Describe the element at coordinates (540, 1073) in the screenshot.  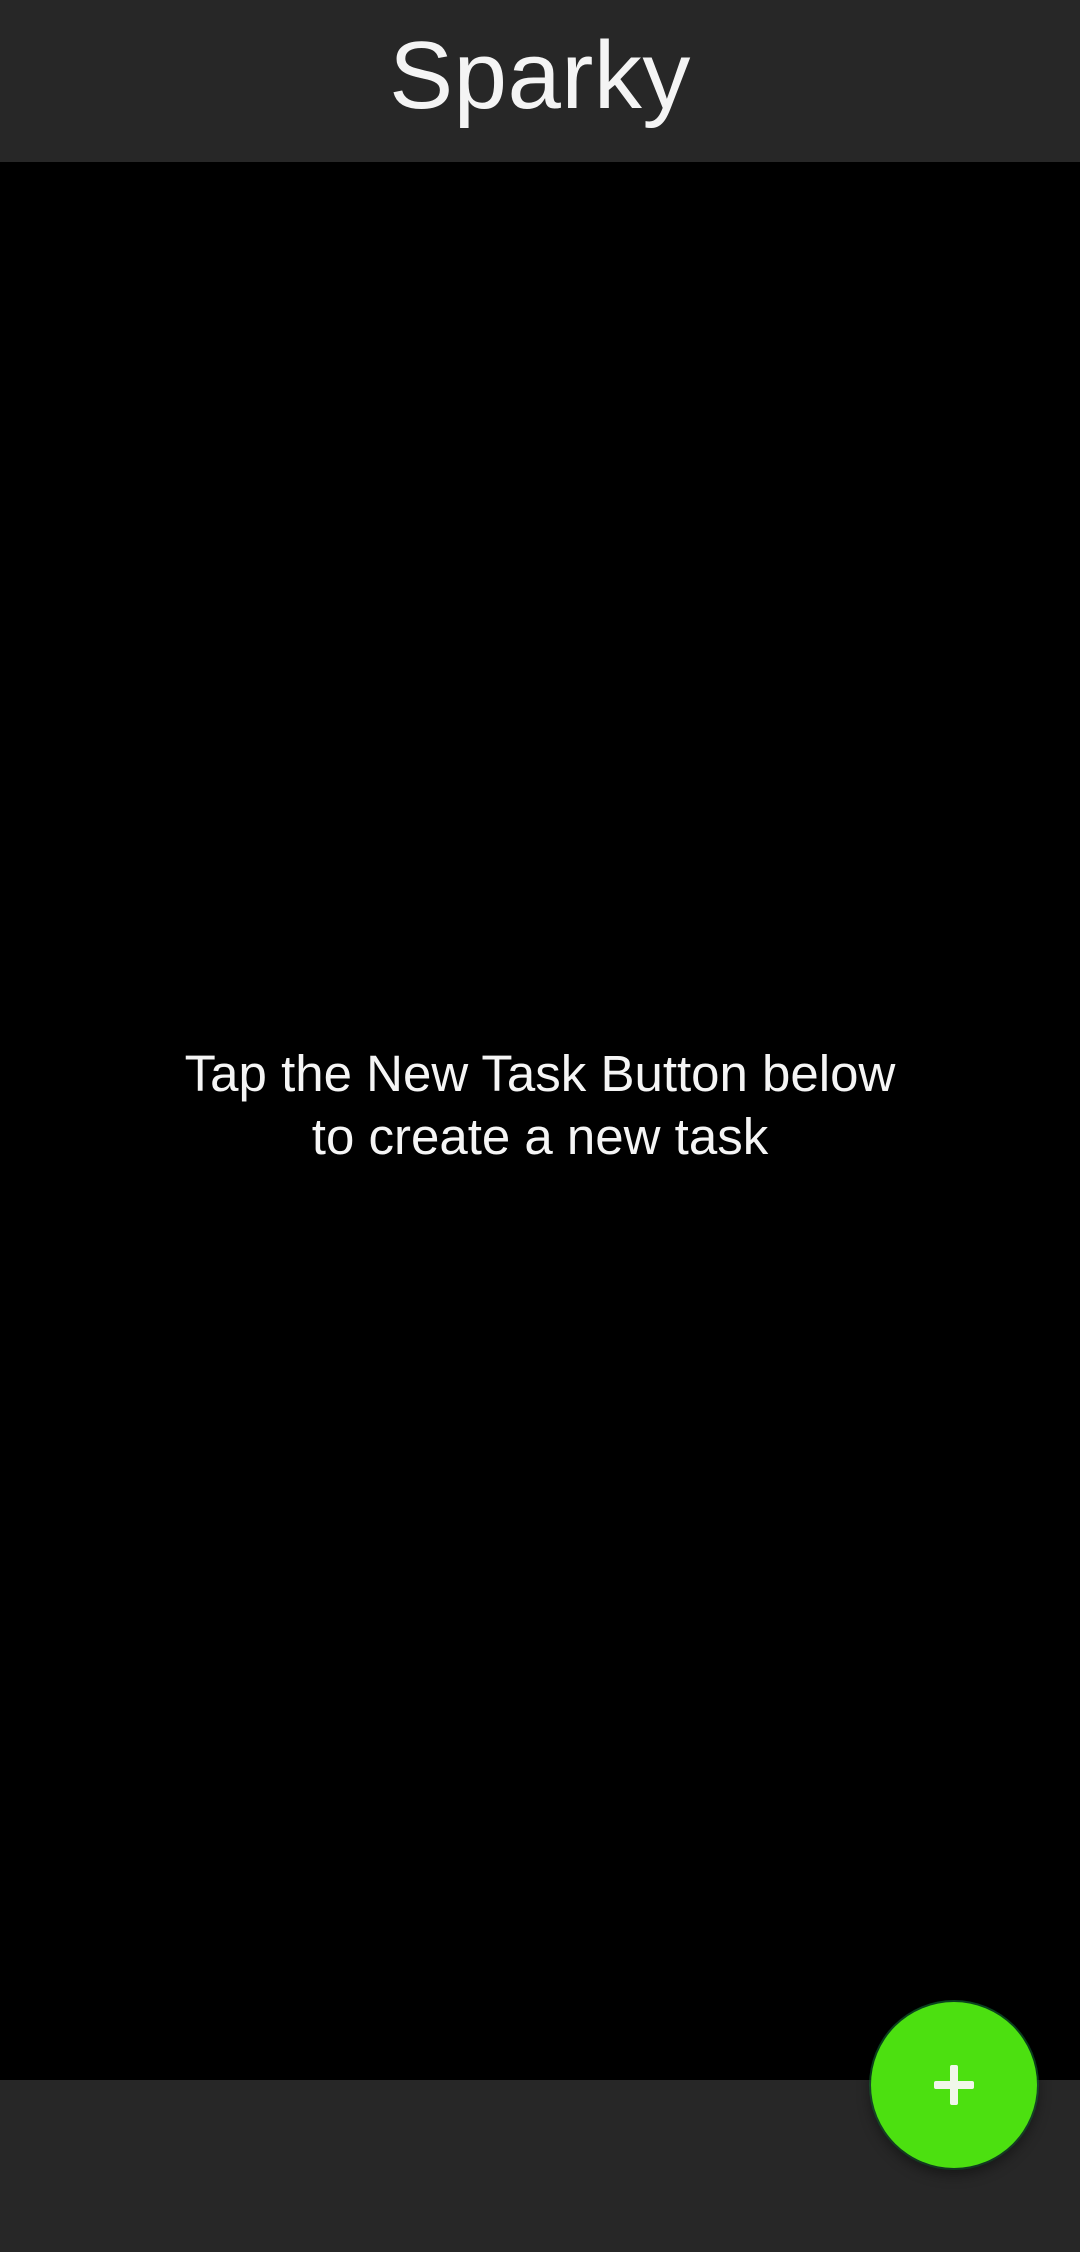
I see `empty-state-line-1: Tap the New Task Button below` at that location.